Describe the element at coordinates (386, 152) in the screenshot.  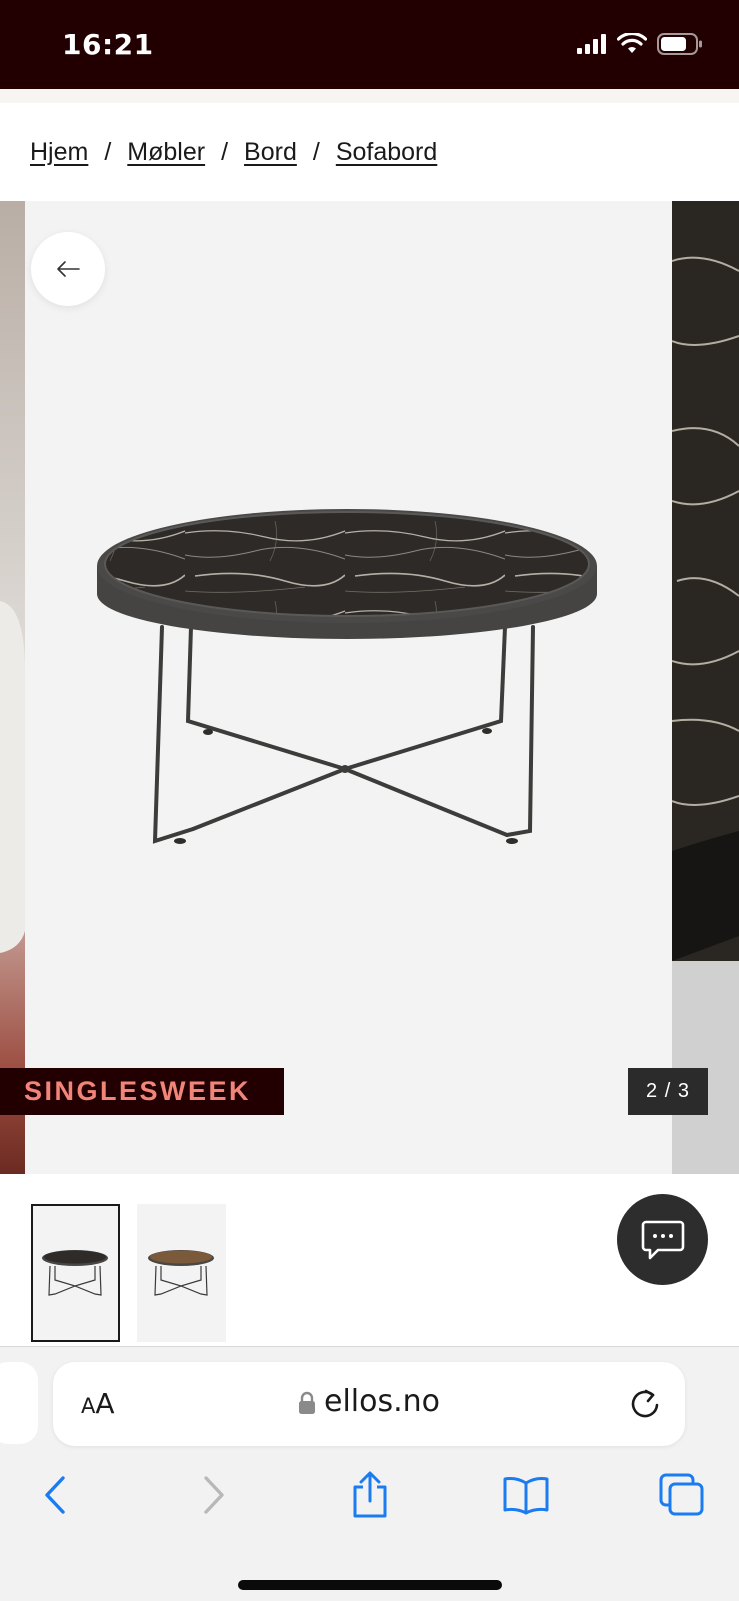
I see `breadcrumb-link-sofabord: Sofabord` at that location.